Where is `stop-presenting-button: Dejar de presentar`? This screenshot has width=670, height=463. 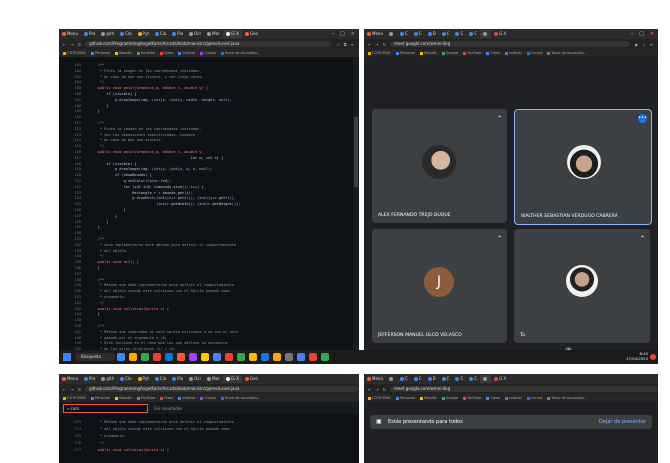 stop-presenting-button: Dejar de presentar is located at coordinates (622, 422).